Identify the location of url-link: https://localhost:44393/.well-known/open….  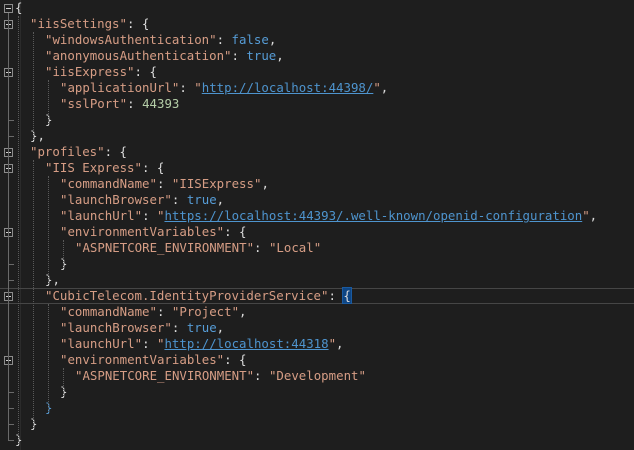
(373, 215).